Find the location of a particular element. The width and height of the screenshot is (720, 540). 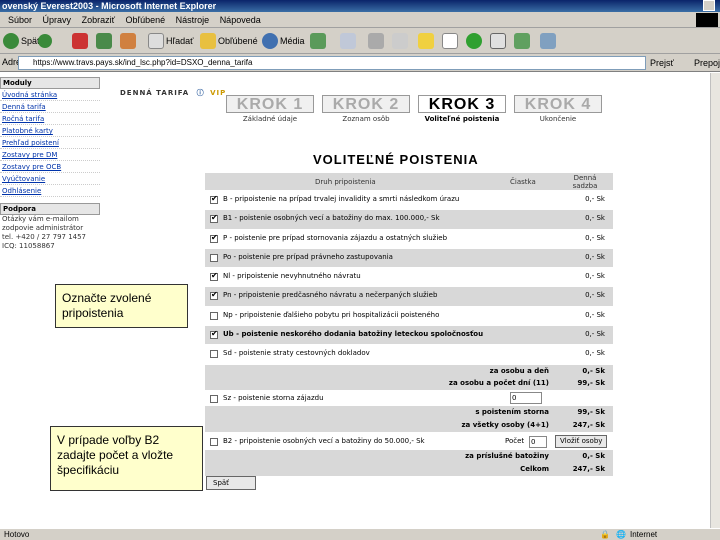

summary-row: za osobu a deň 0,- Sk is located at coordinates (409, 370).